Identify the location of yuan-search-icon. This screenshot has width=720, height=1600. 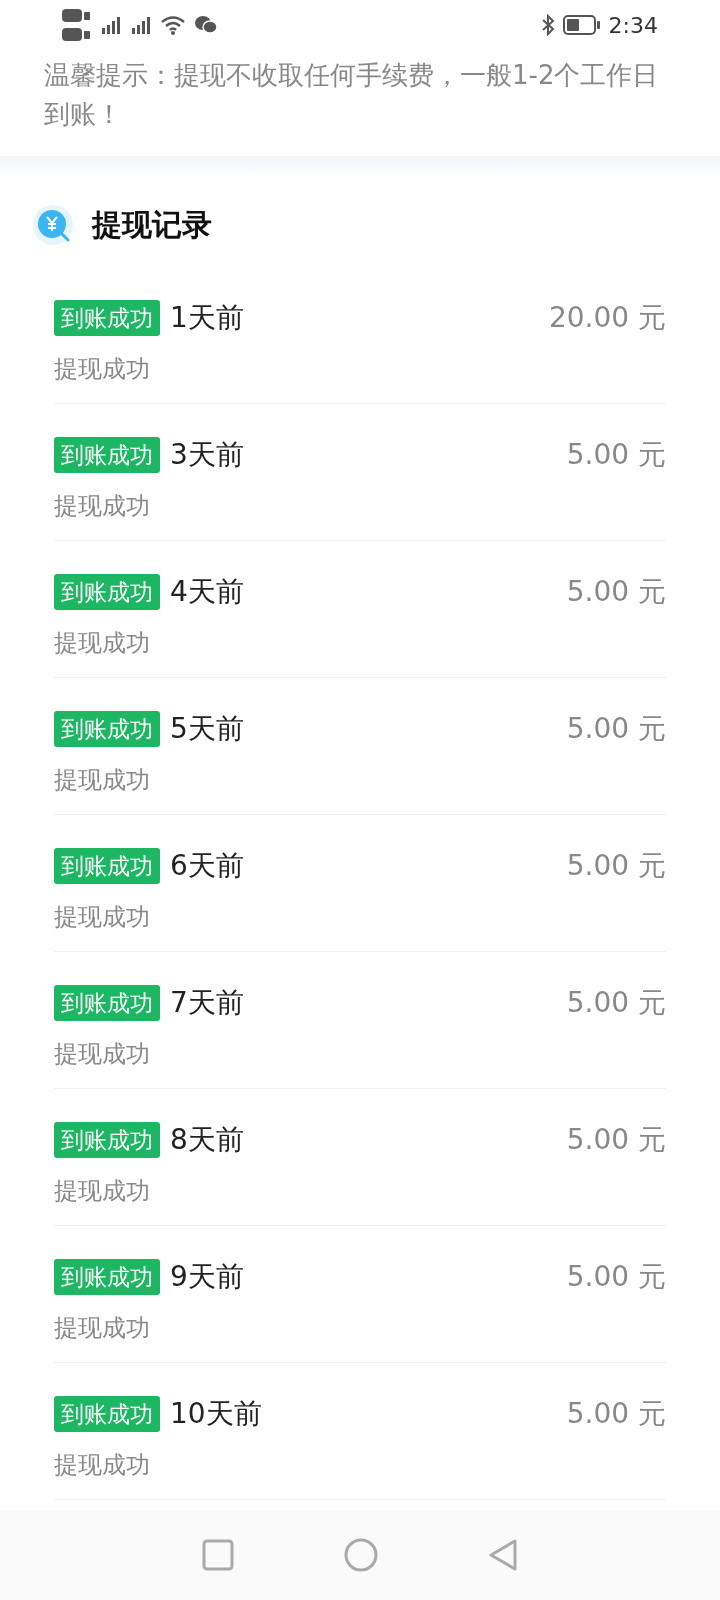
(53, 224).